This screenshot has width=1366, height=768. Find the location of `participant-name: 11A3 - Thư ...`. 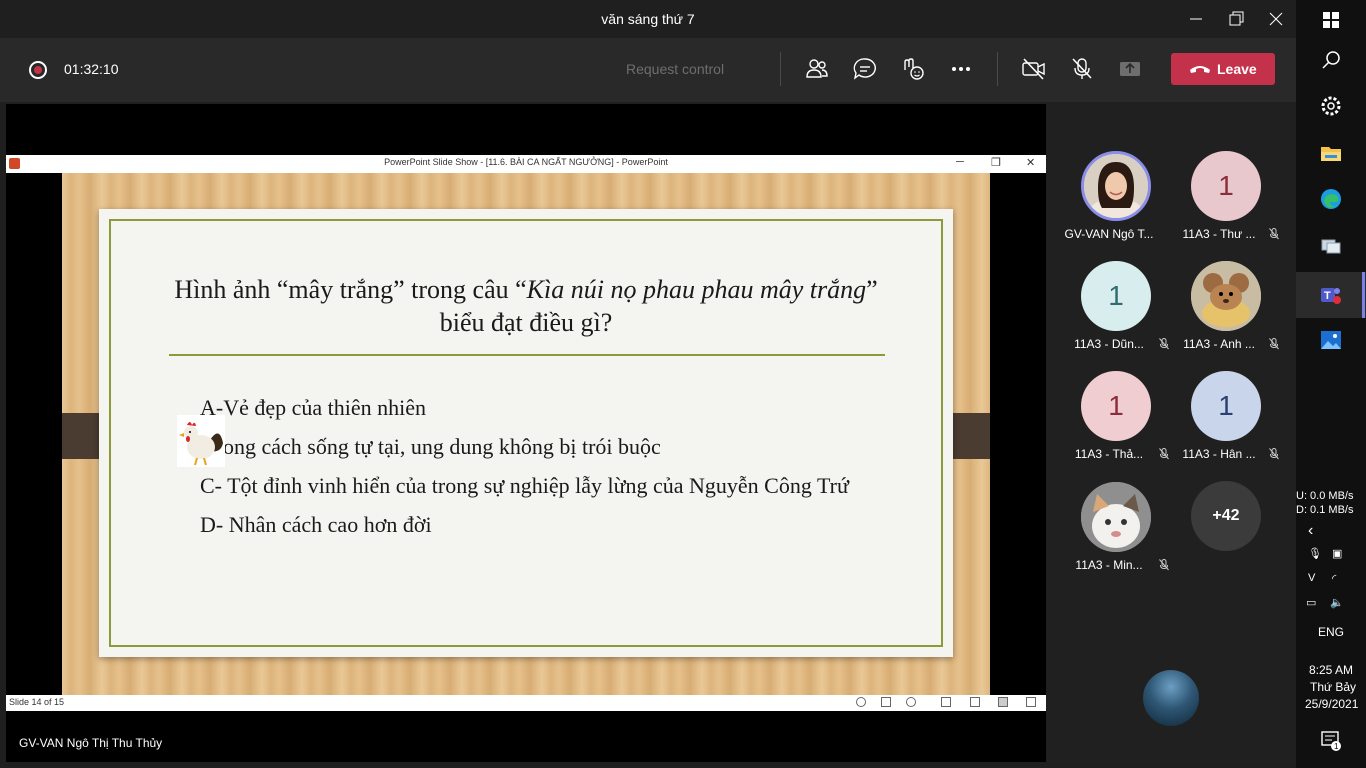

participant-name: 11A3 - Thư ... is located at coordinates (1219, 234).